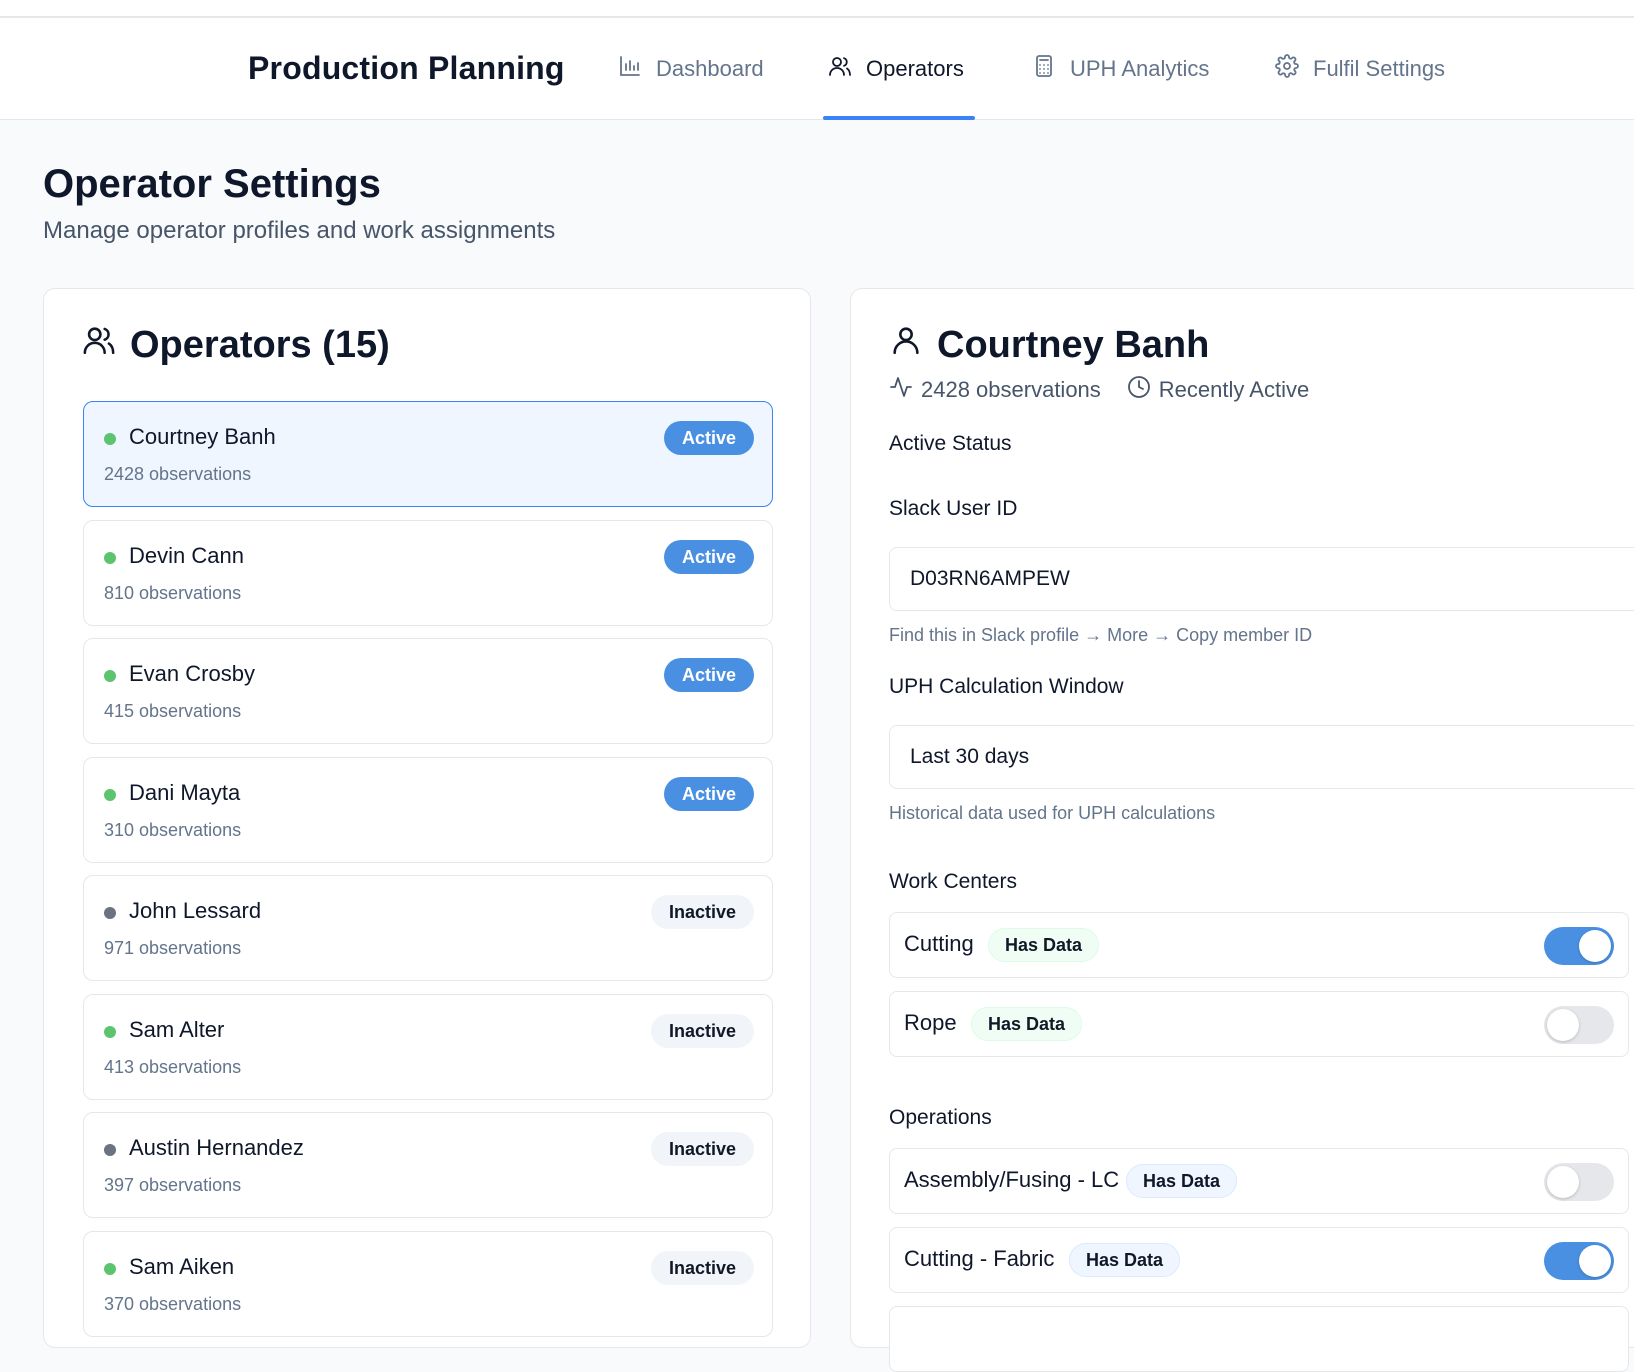 The height and width of the screenshot is (1372, 1634). I want to click on operator-card: Evan Crosby 415 observations Active, so click(428, 691).